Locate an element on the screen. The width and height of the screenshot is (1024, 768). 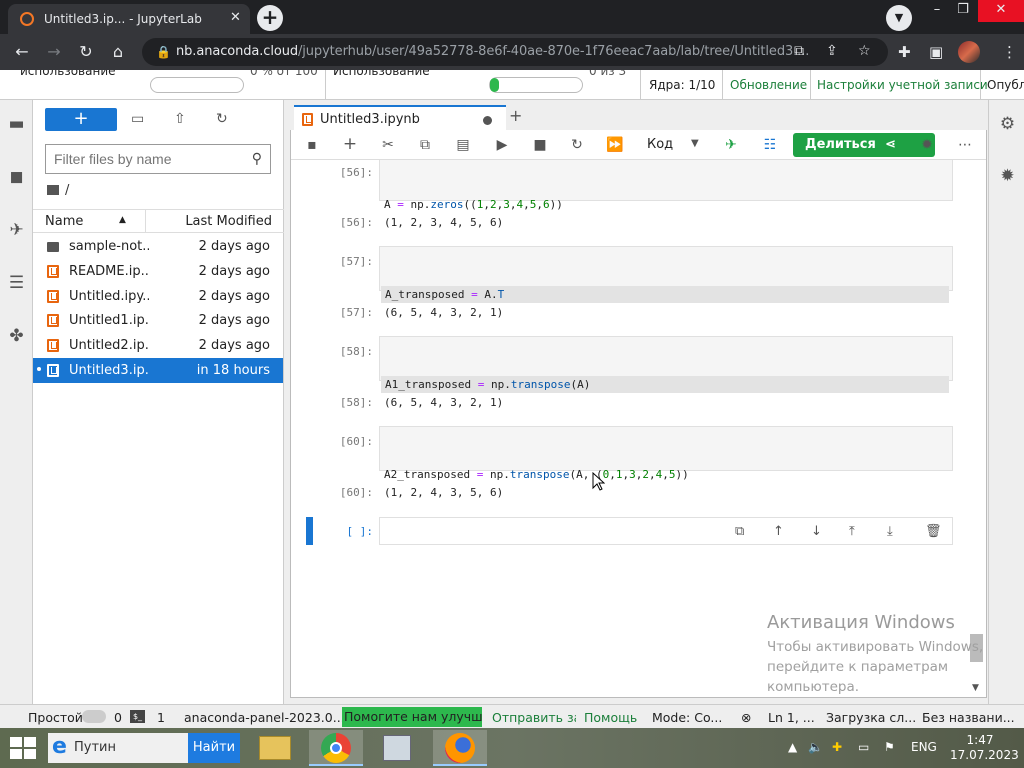
move-up-icon: ↑ is located at coordinates (778, 531).